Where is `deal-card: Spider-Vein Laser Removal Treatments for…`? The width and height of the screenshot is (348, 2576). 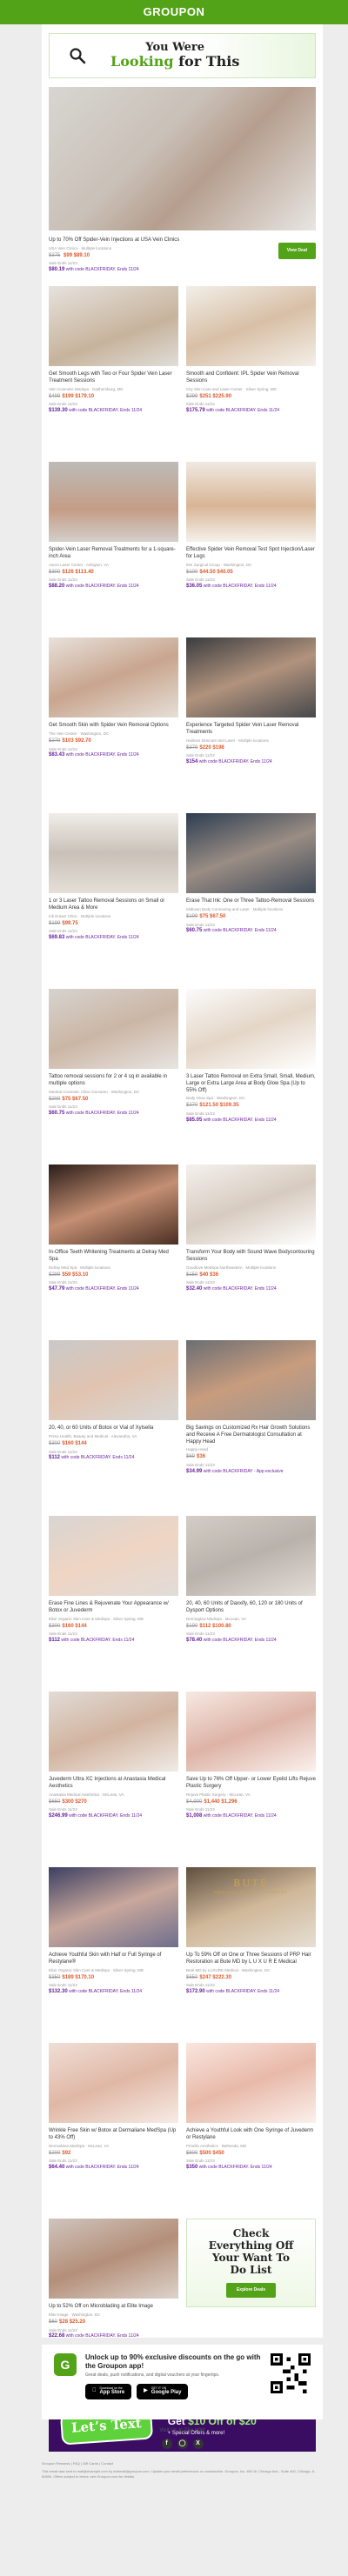
deal-card: Spider-Vein Laser Removal Treatments for… is located at coordinates (113, 549).